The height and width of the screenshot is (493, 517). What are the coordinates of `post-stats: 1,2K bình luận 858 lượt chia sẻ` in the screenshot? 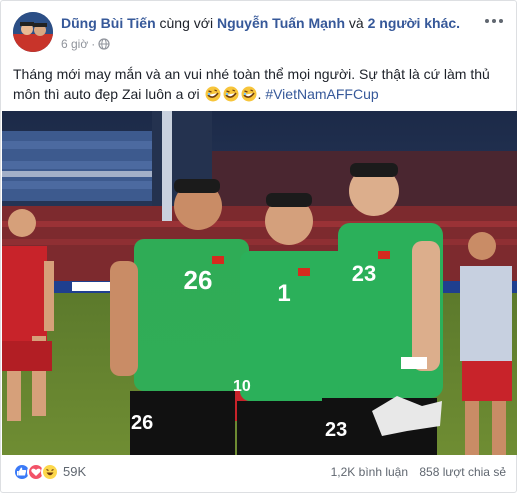 It's located at (414, 472).